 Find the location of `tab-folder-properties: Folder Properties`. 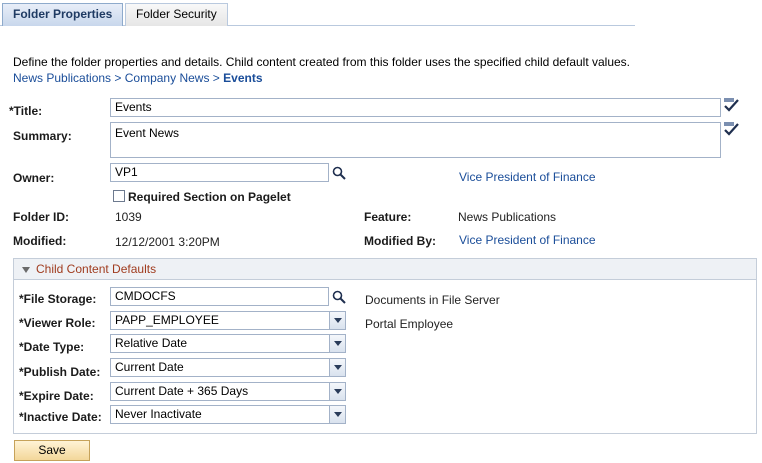

tab-folder-properties: Folder Properties is located at coordinates (63, 14).